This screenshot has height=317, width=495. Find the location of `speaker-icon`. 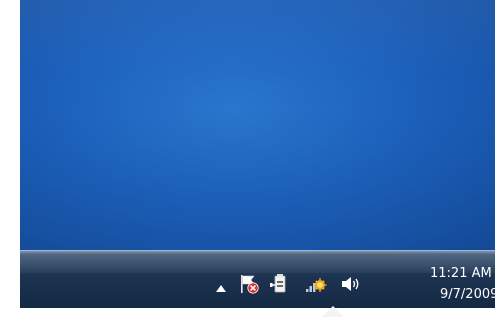

speaker-icon is located at coordinates (350, 284).